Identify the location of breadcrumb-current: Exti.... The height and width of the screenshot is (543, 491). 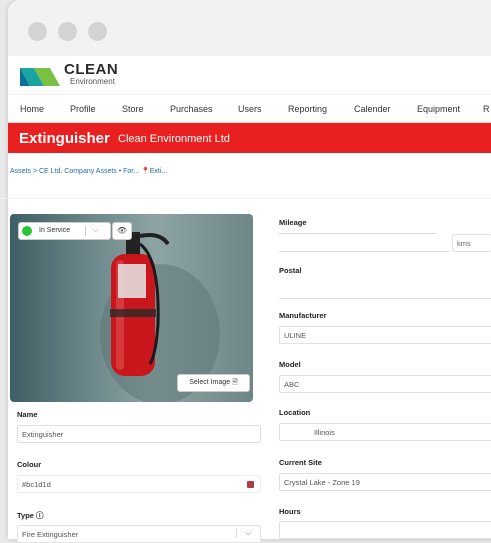
(159, 171).